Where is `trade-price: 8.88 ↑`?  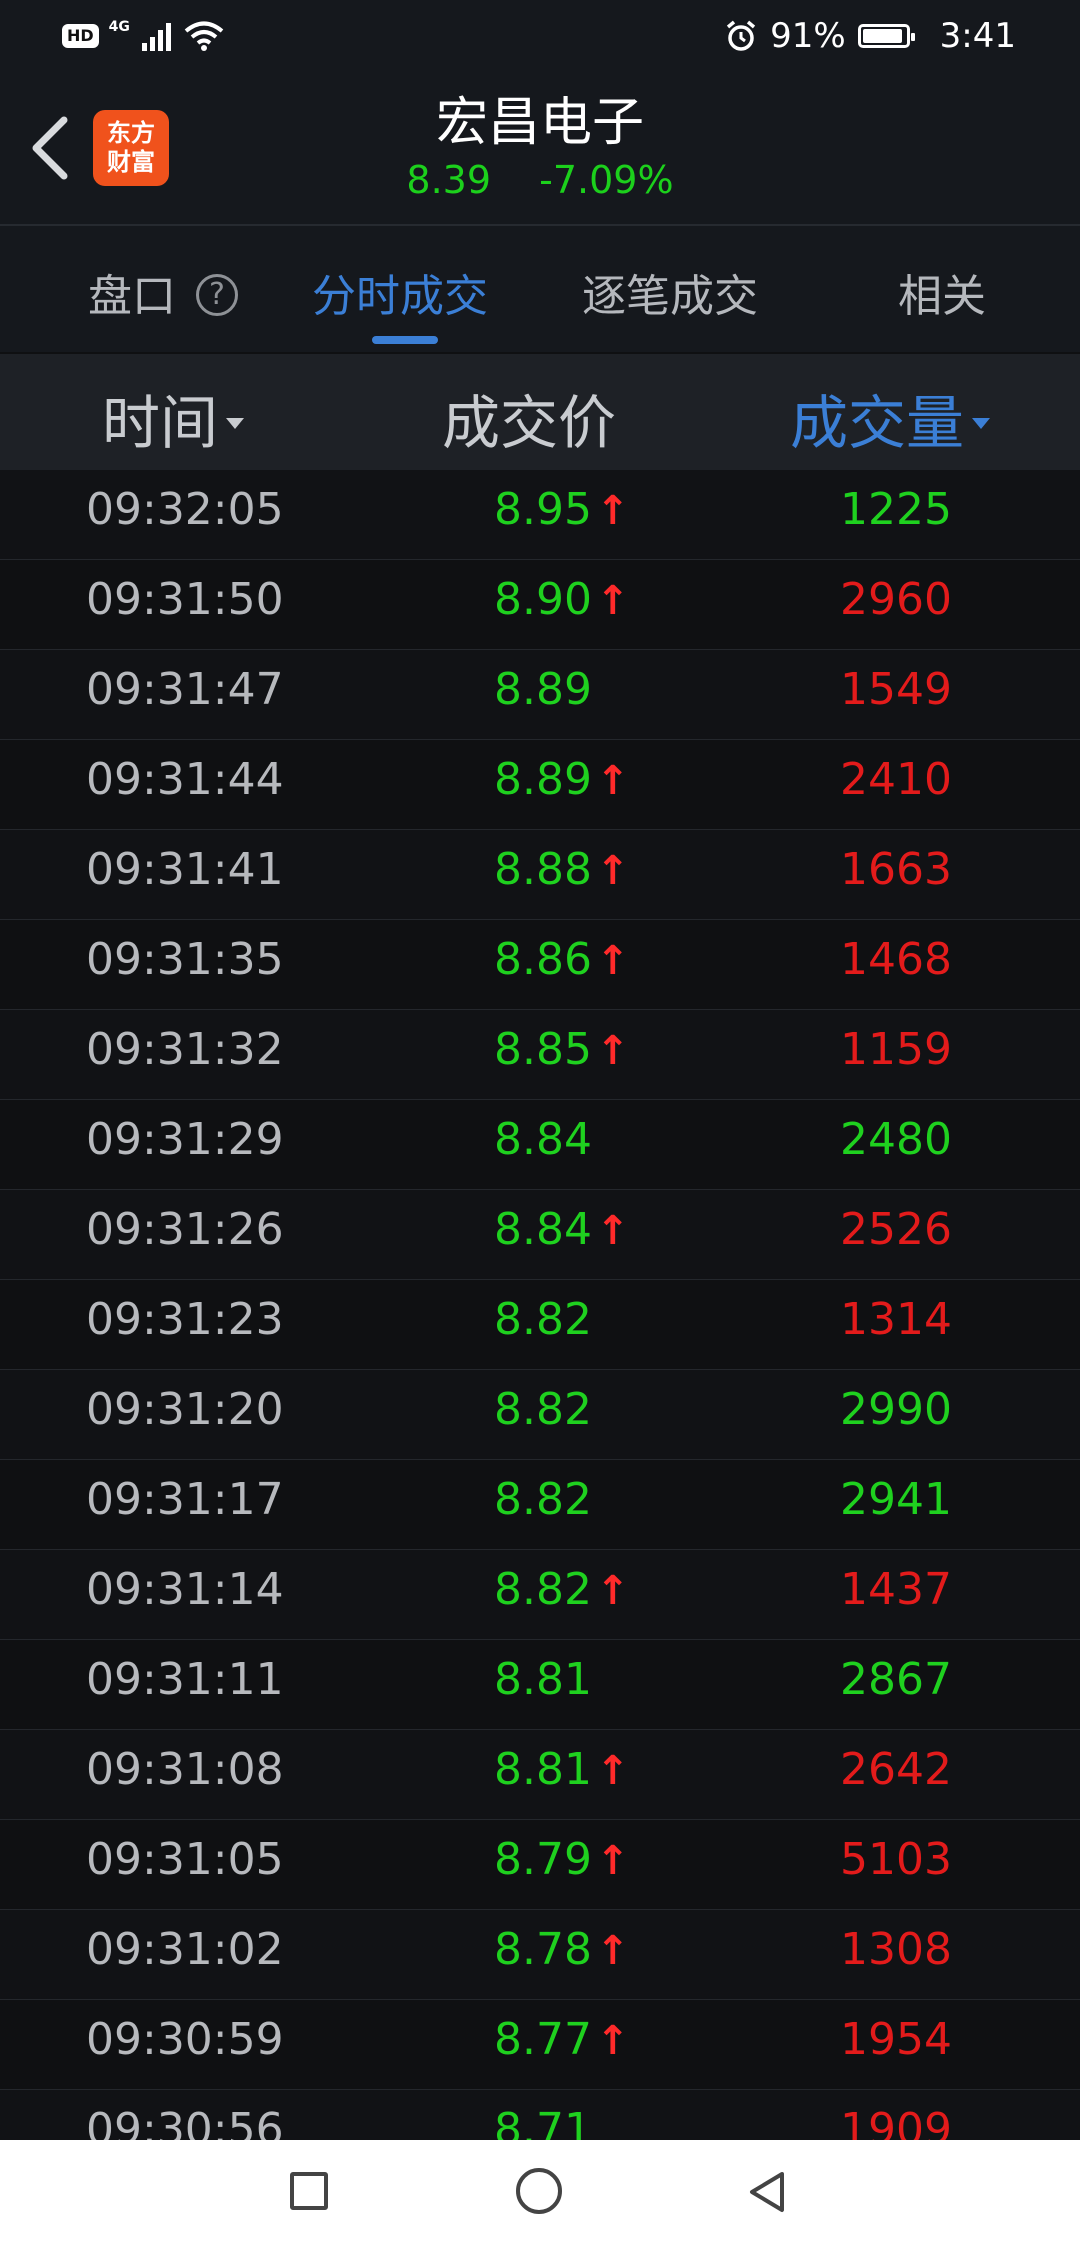 trade-price: 8.88 ↑ is located at coordinates (561, 869).